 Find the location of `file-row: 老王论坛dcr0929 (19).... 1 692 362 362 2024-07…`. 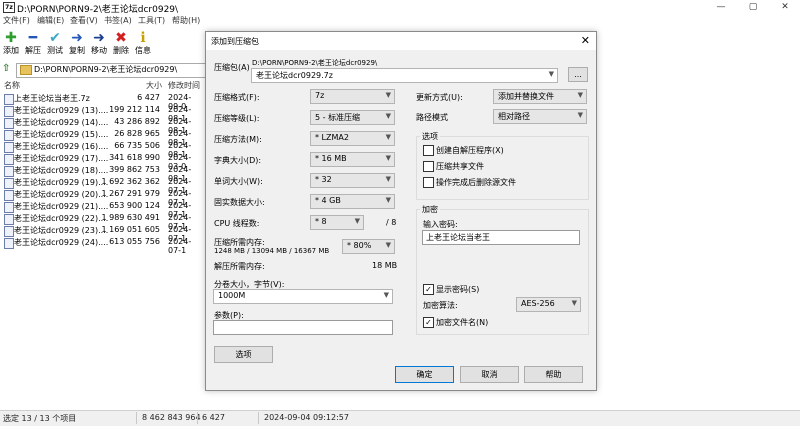

file-row: 老王论坛dcr0929 (19).... 1 692 362 362 2024-07… is located at coordinates (100, 186).